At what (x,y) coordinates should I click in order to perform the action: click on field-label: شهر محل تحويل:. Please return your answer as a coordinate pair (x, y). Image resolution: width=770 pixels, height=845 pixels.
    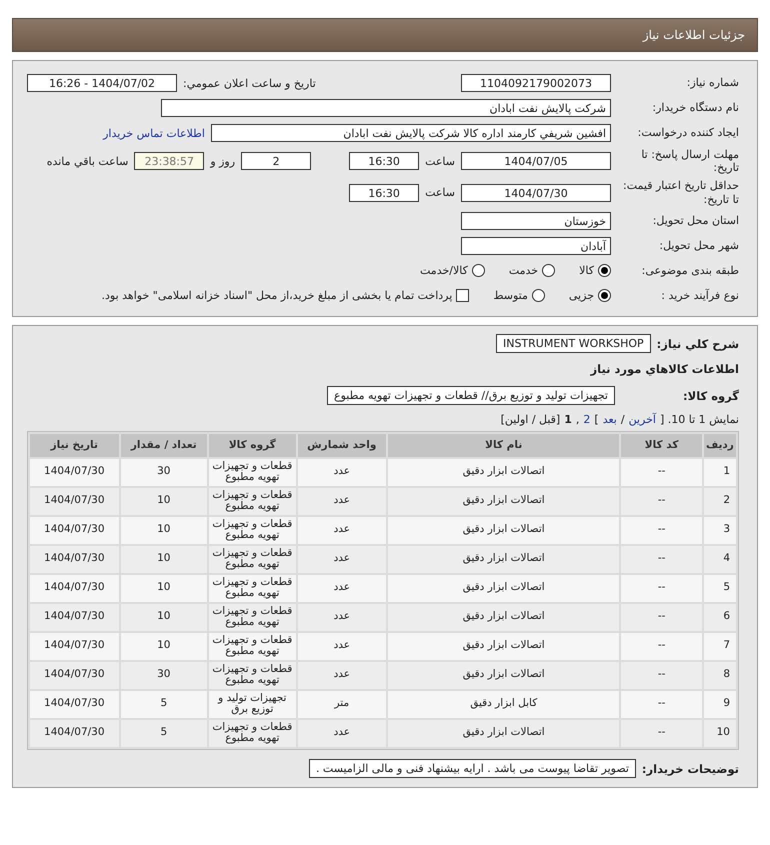
    Looking at the image, I should click on (698, 245).